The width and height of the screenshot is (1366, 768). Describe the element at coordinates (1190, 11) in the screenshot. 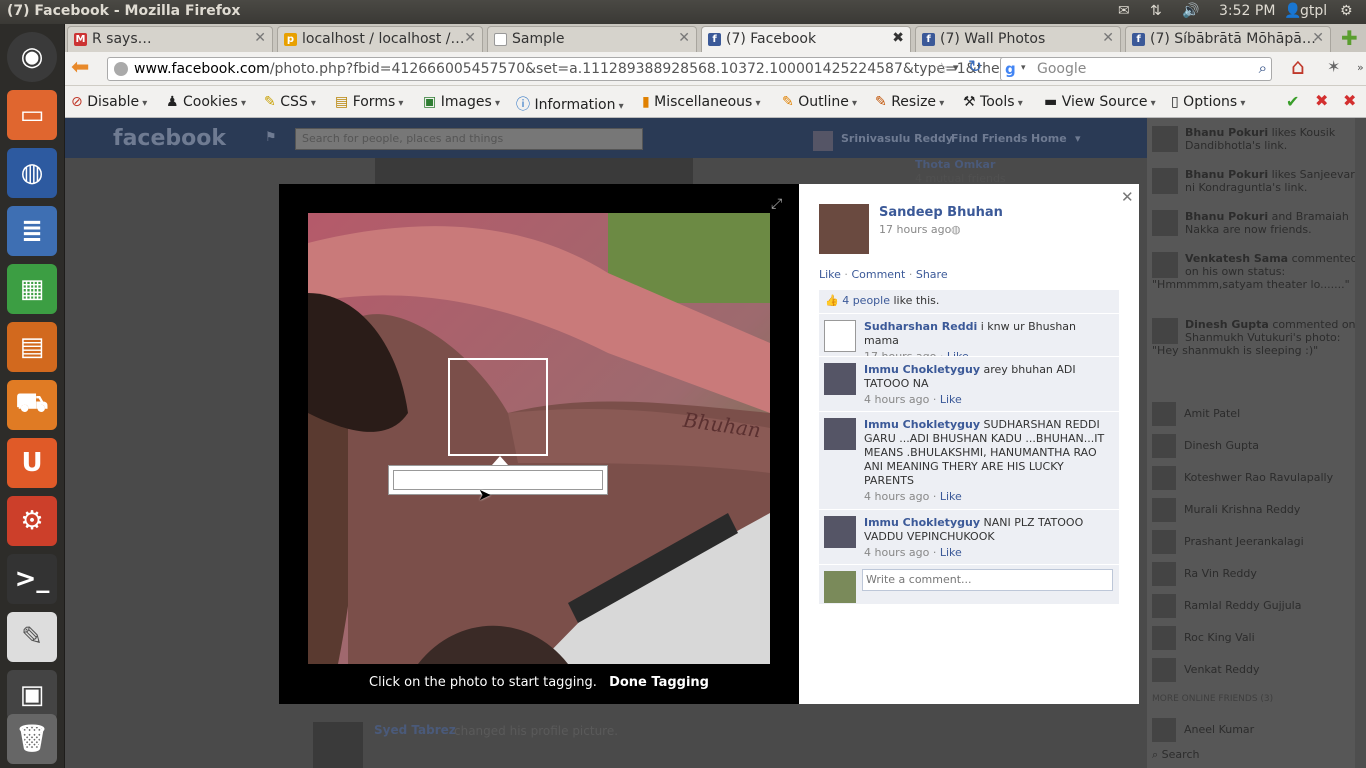

I see `volume-icon: 🔊` at that location.